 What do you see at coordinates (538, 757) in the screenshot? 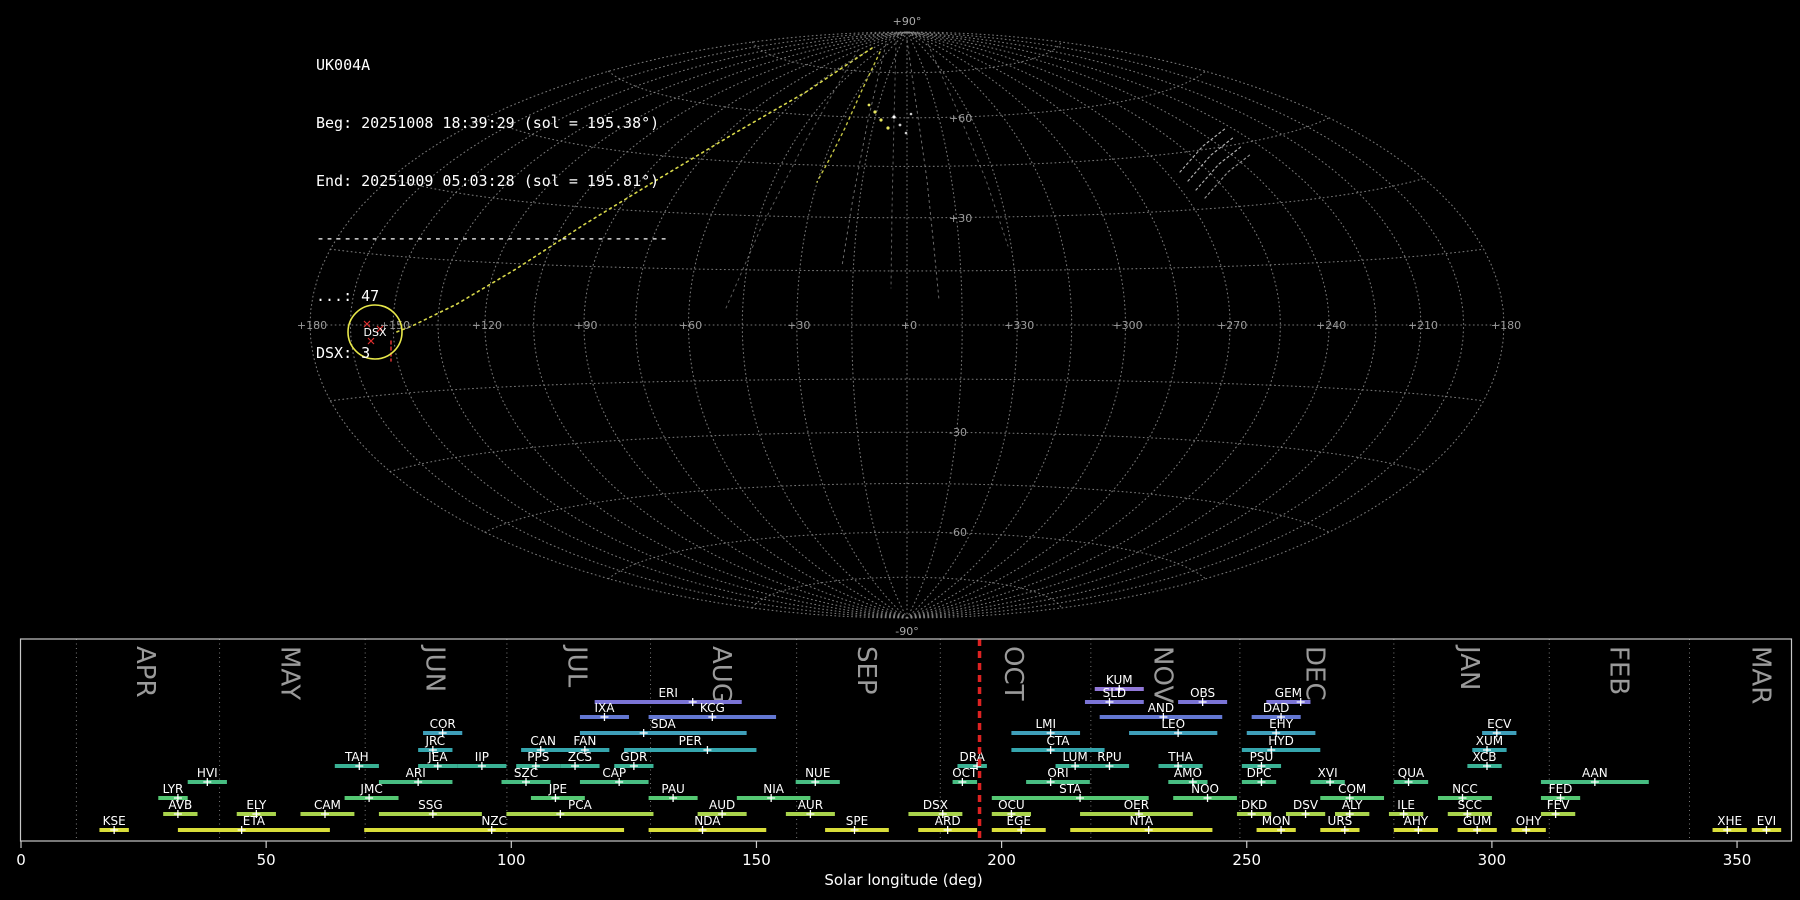
I see `shower-label-pps: PPS` at bounding box center [538, 757].